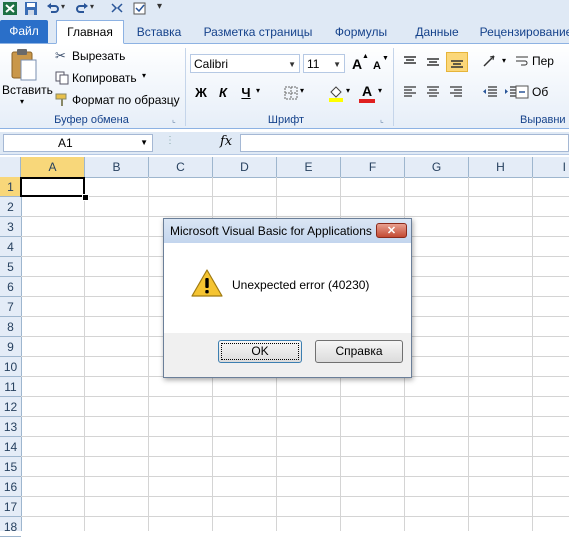 This screenshot has width=569, height=537. What do you see at coordinates (10, 387) in the screenshot?
I see `row-header: 11` at bounding box center [10, 387].